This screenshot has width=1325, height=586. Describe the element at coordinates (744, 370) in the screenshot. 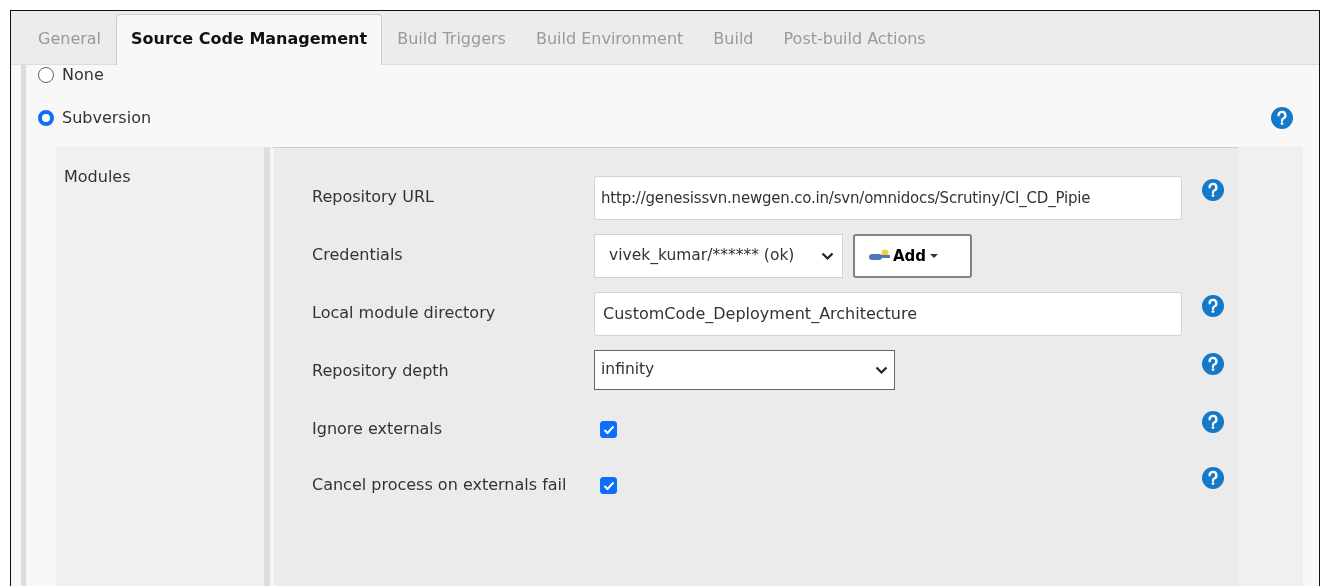

I see `depth-select: infinity` at that location.